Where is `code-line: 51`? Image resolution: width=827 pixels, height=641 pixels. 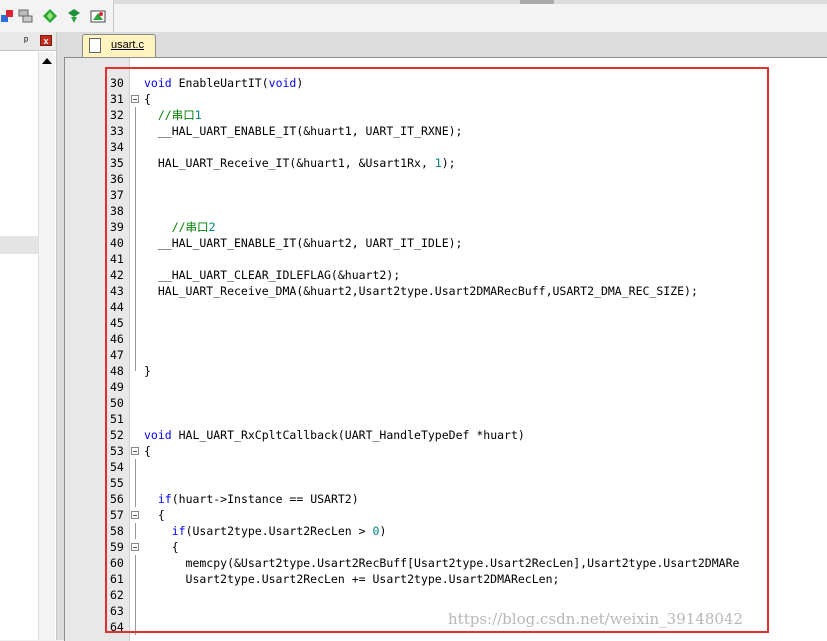 code-line: 51 is located at coordinates (446, 419).